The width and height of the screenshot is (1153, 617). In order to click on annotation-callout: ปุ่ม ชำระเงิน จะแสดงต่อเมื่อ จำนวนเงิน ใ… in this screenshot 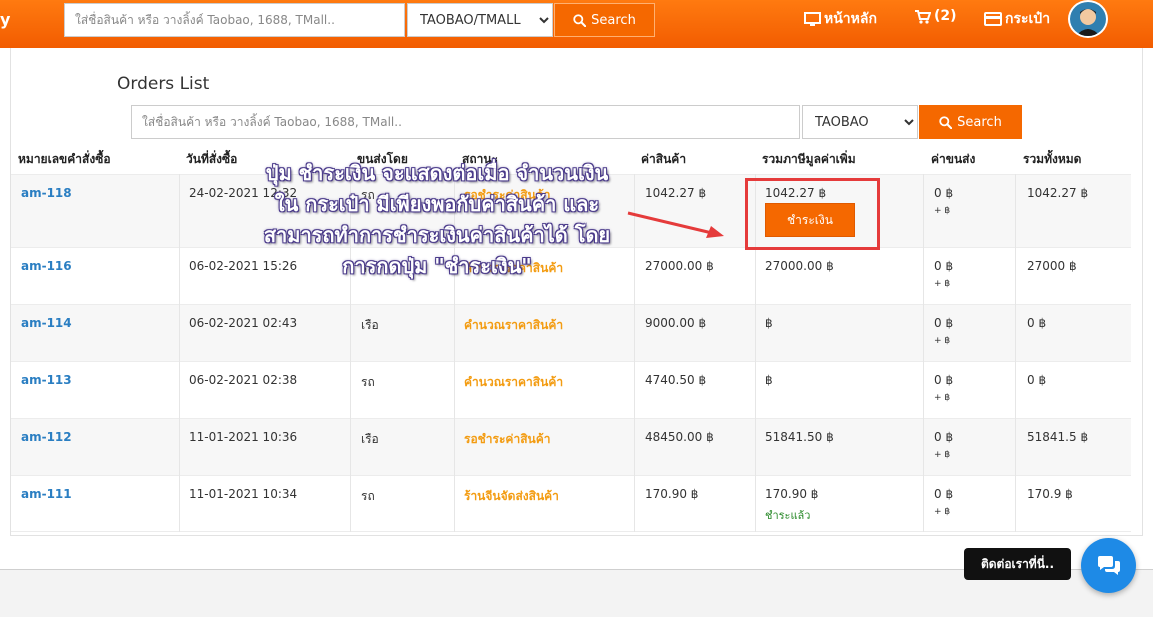, I will do `click(437, 220)`.